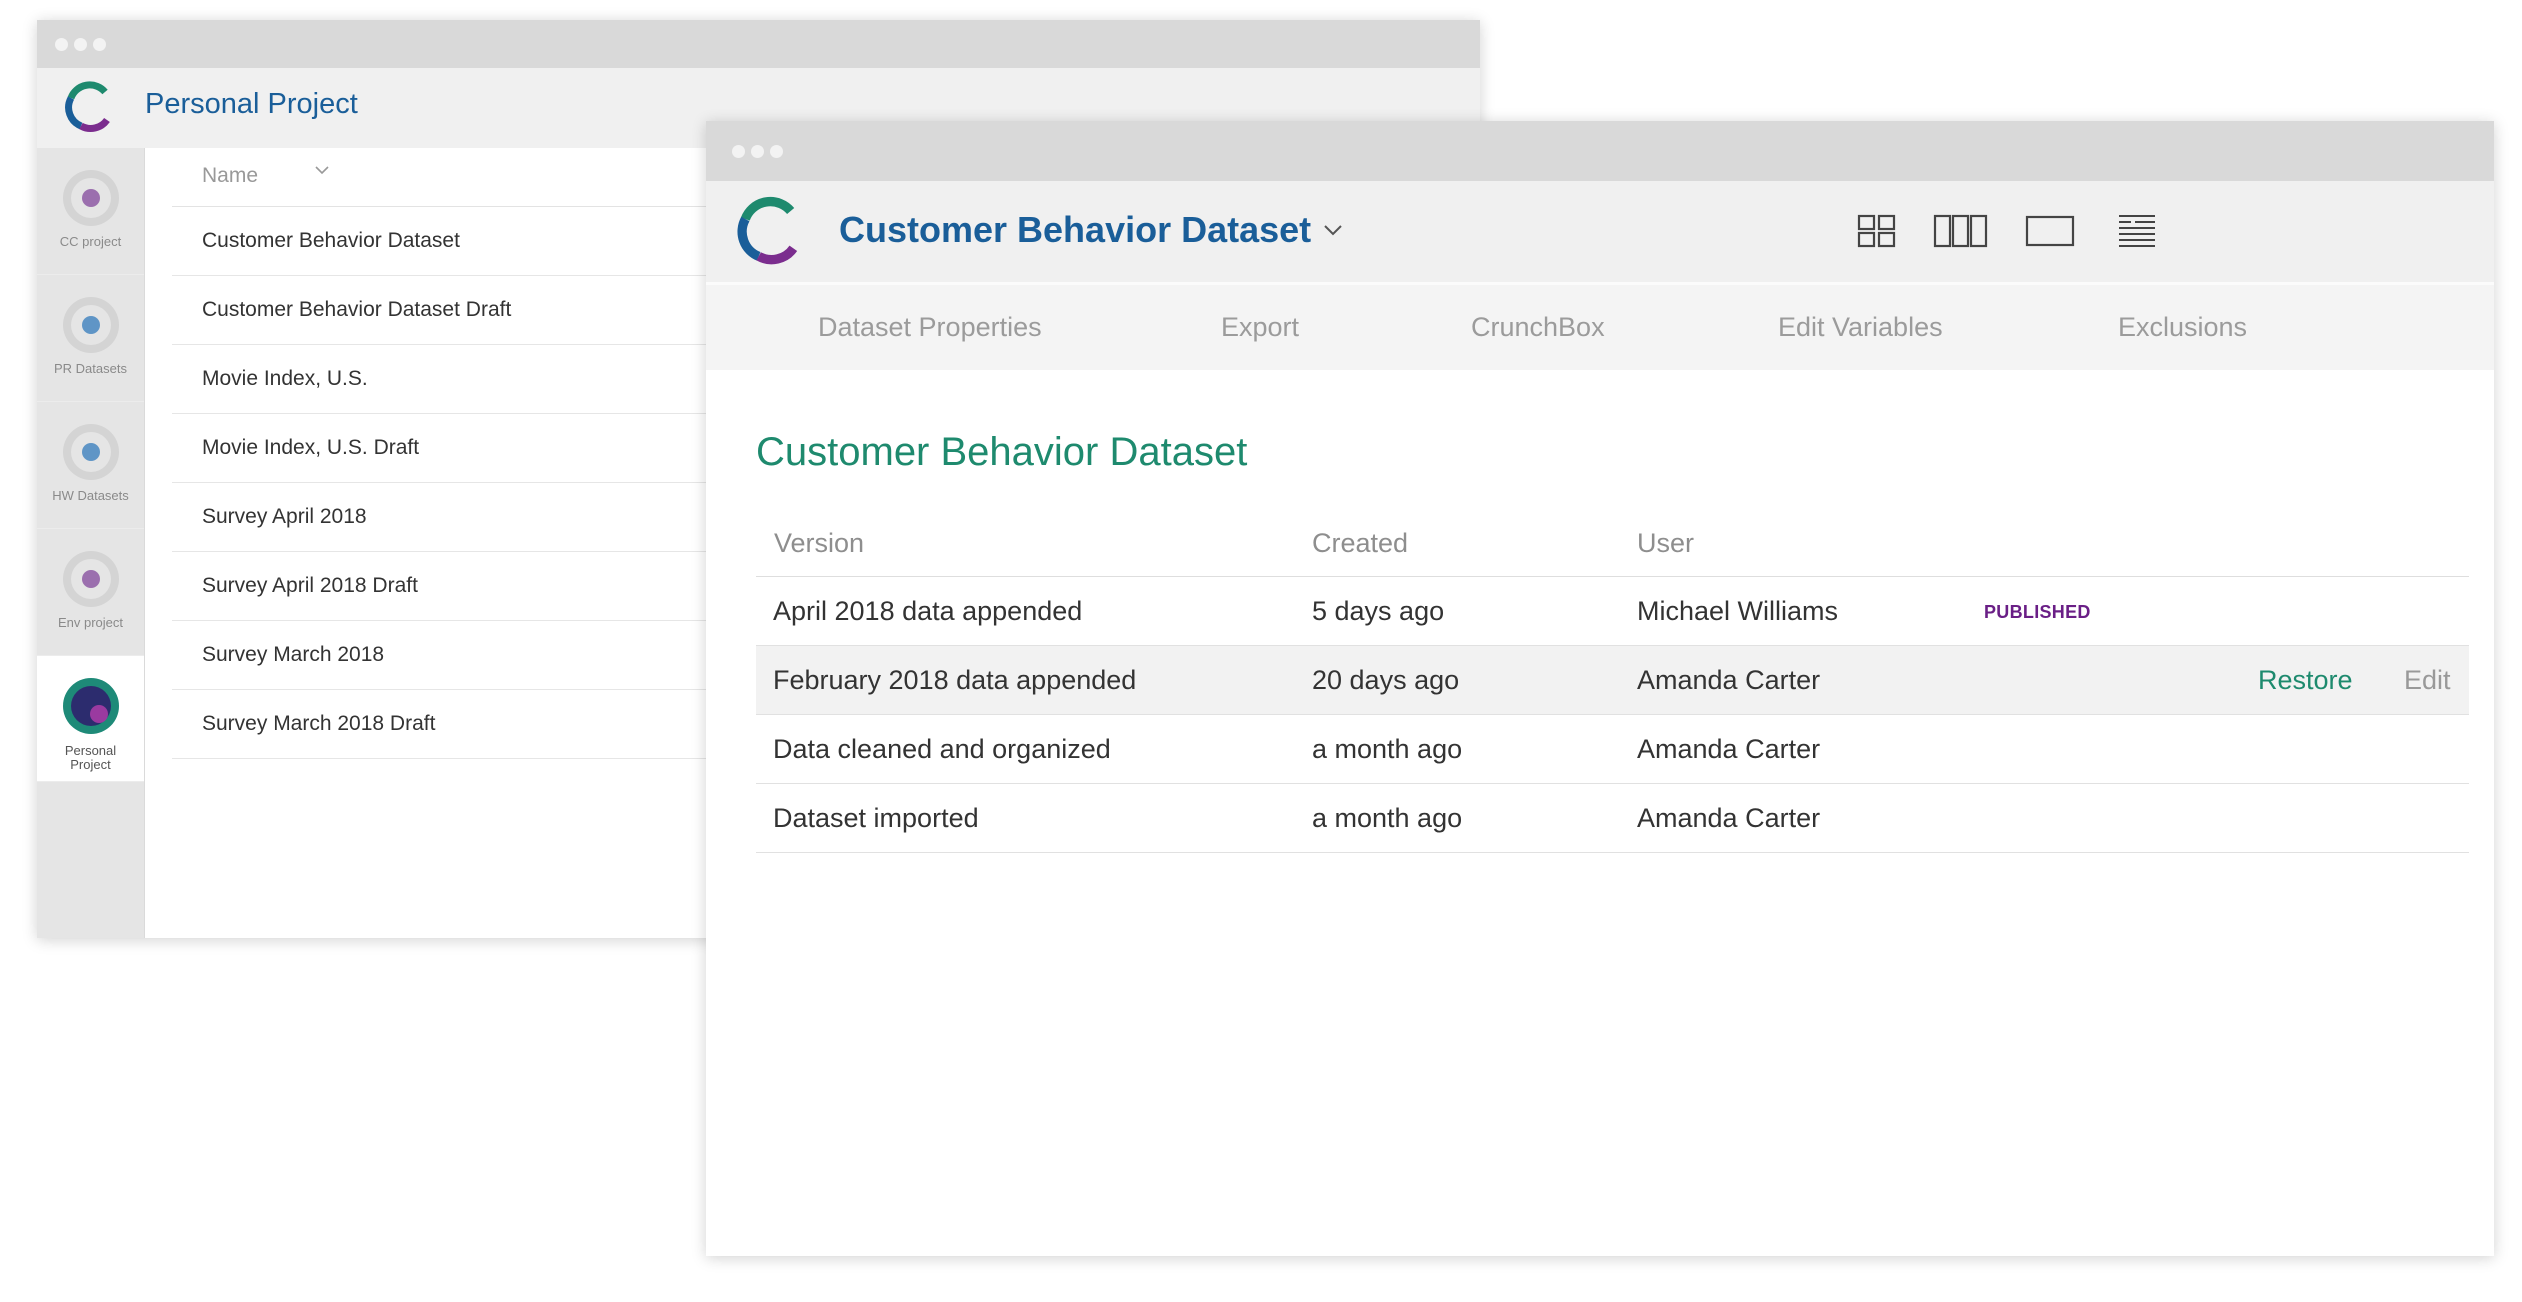 The image size is (2522, 1302). I want to click on dataset-name: Customer Behavior Dataset Draft, so click(357, 309).